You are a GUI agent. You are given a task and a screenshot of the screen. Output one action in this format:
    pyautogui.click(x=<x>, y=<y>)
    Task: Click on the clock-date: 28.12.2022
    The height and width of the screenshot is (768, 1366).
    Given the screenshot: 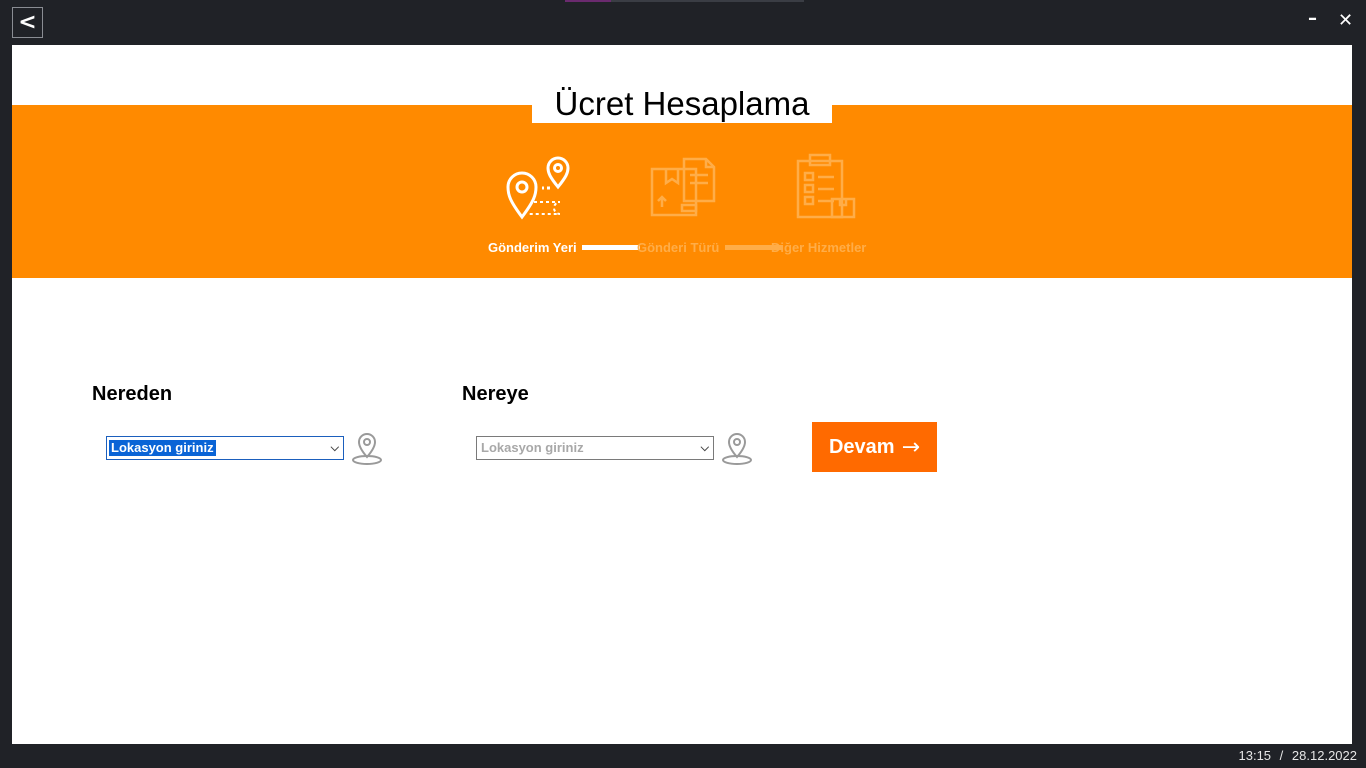 What is the action you would take?
    pyautogui.click(x=1324, y=755)
    